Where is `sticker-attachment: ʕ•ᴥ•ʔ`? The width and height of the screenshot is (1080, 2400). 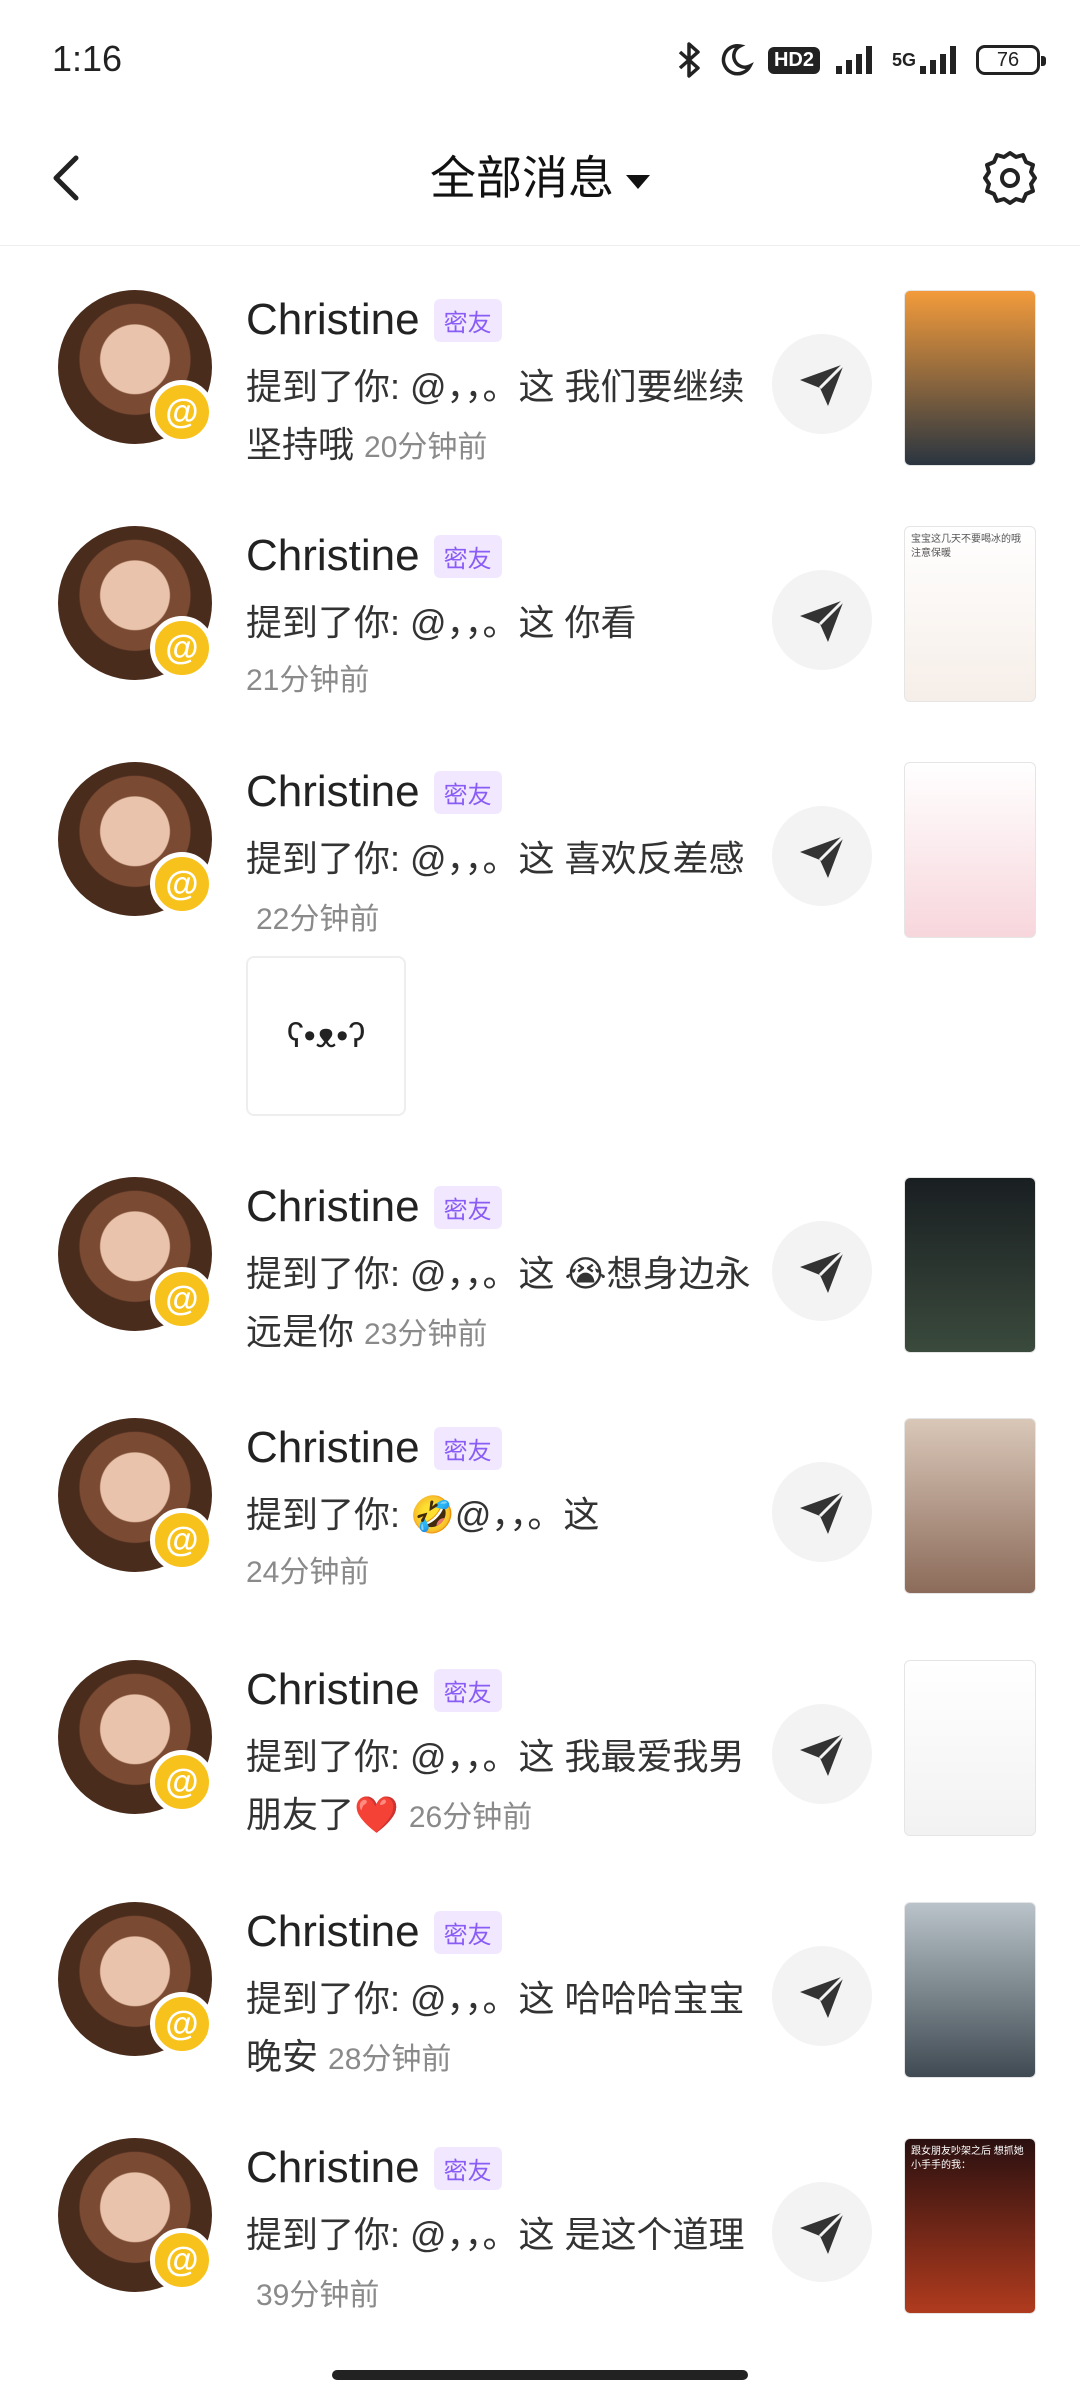
sticker-attachment: ʕ•ᴥ•ʔ is located at coordinates (326, 1036).